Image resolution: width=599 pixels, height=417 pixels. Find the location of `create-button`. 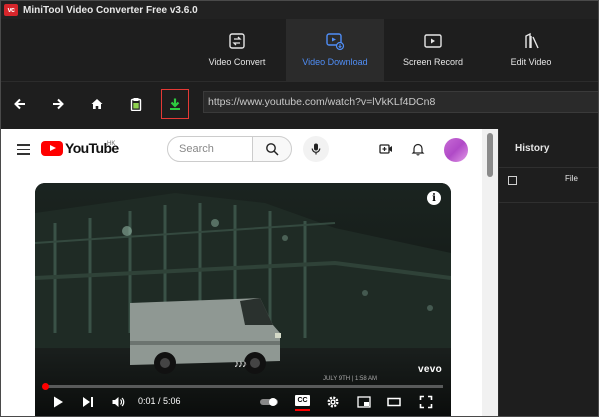

create-button is located at coordinates (386, 149).